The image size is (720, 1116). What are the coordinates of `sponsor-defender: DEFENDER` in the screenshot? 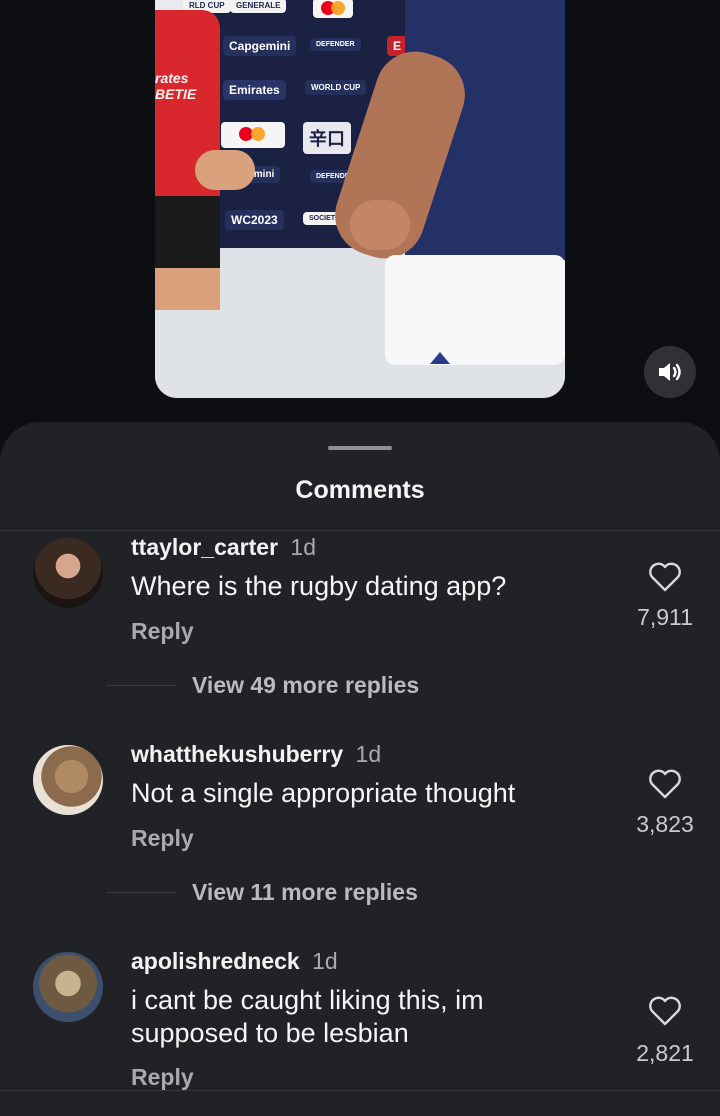 It's located at (335, 44).